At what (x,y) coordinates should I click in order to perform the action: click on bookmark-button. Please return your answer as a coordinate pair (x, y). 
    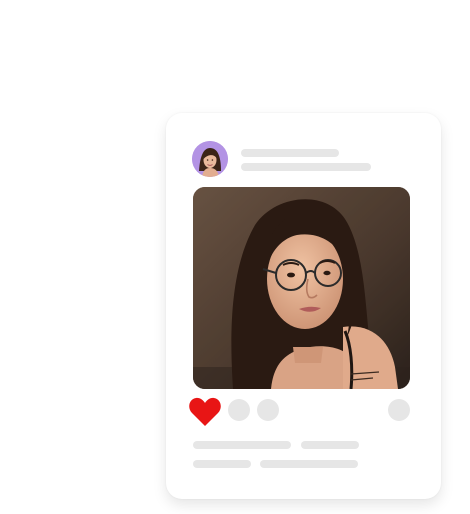
    Looking at the image, I should click on (399, 410).